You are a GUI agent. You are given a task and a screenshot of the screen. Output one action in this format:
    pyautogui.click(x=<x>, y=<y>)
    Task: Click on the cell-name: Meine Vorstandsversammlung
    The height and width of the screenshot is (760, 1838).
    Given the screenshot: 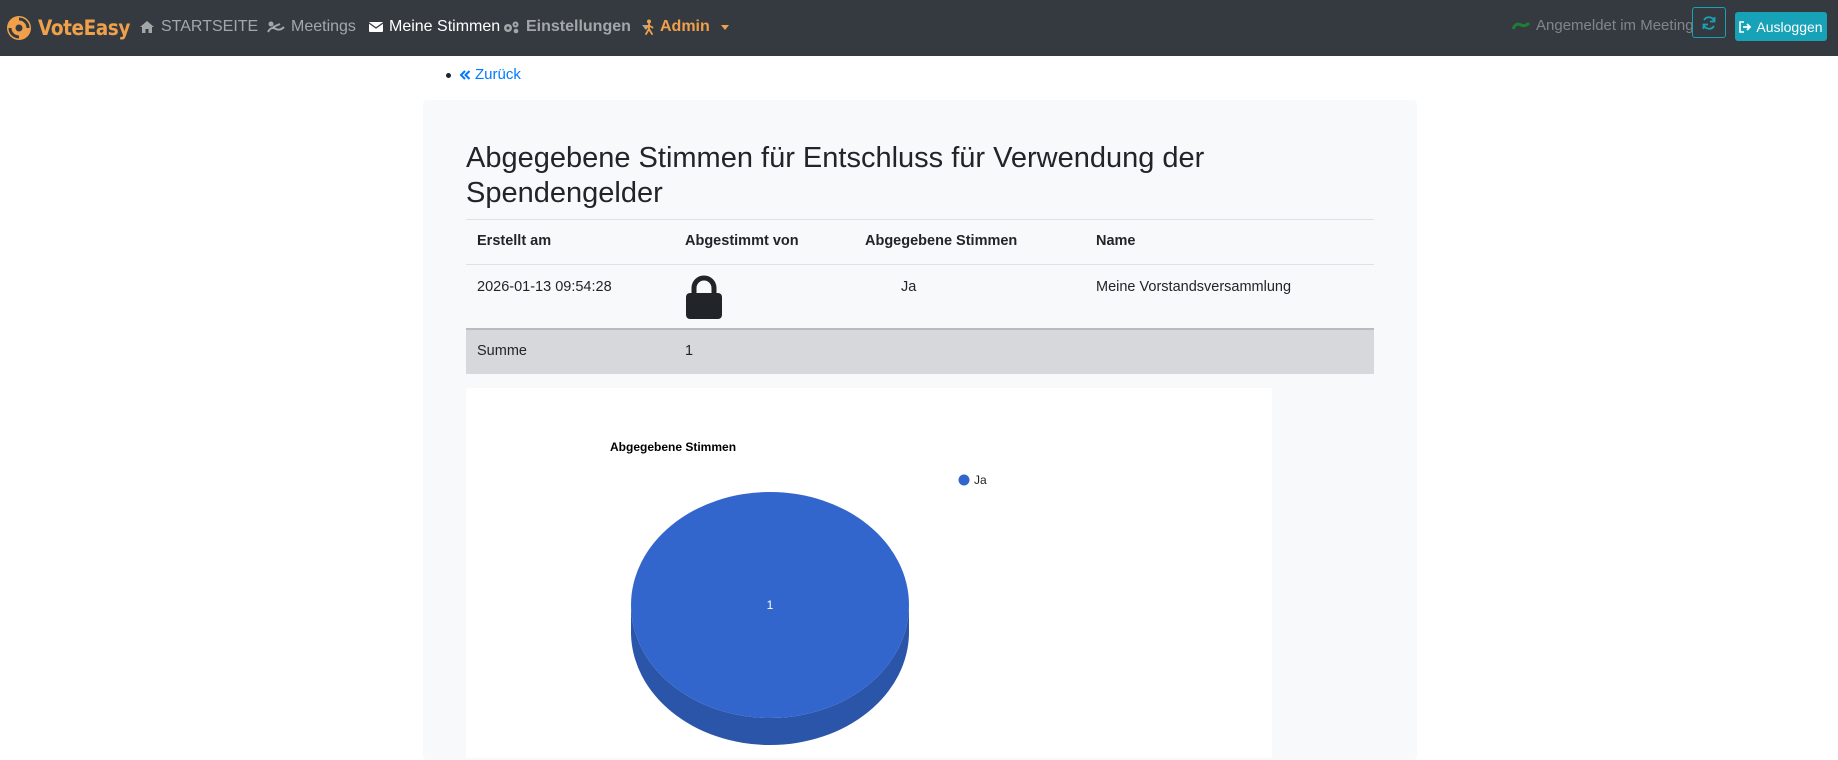 What is the action you would take?
    pyautogui.click(x=1194, y=287)
    